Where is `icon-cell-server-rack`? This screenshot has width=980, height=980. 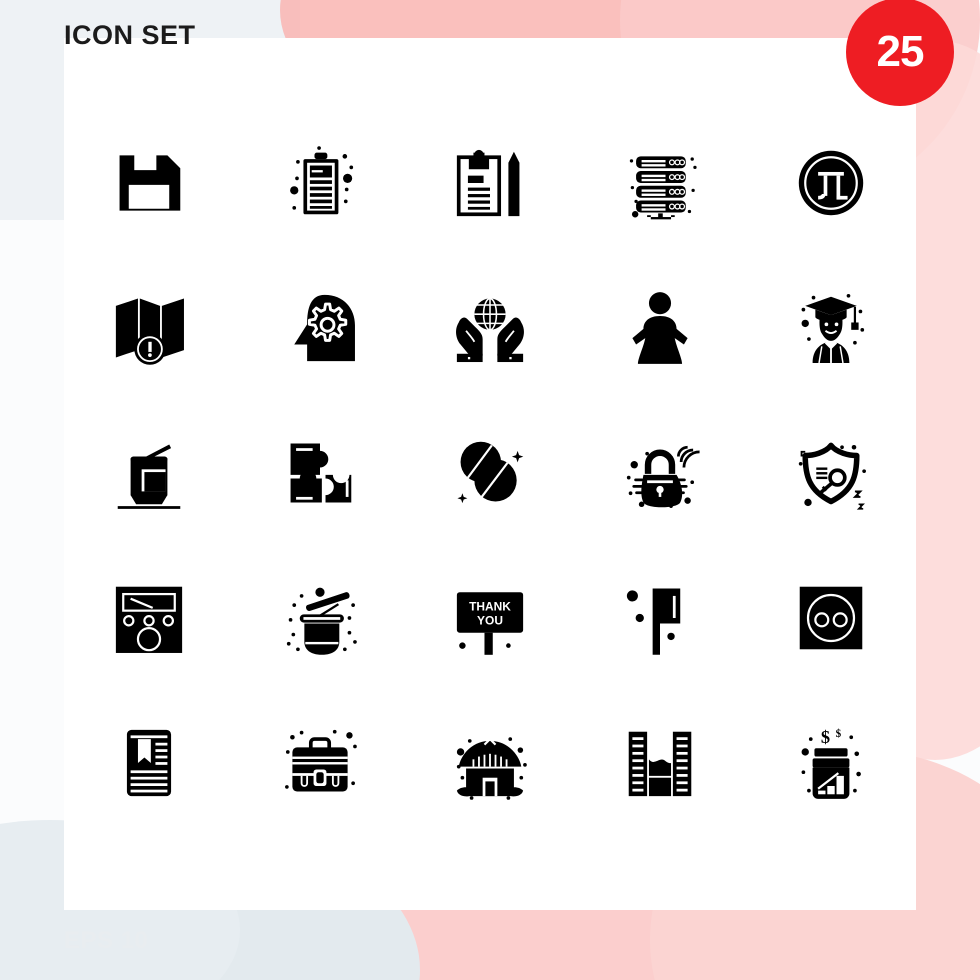
icon-cell-server-rack is located at coordinates (660, 182).